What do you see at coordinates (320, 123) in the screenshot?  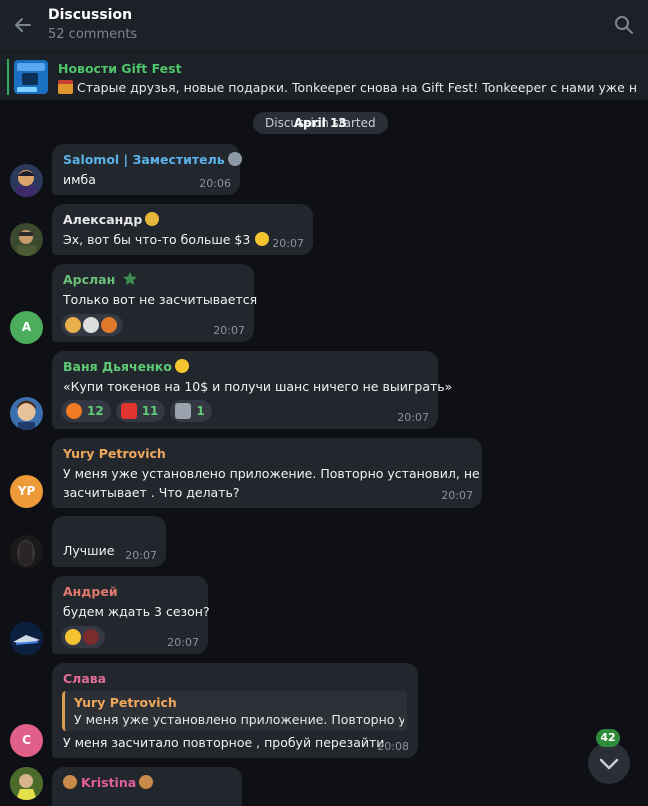 I see `date-separator: Discussion started April 13` at bounding box center [320, 123].